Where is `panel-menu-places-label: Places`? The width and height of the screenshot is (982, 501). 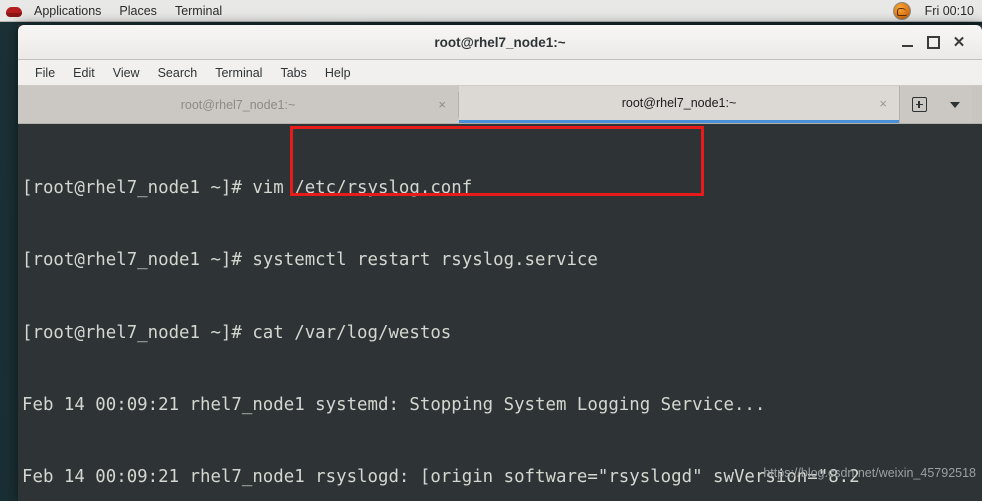 panel-menu-places-label: Places is located at coordinates (138, 10).